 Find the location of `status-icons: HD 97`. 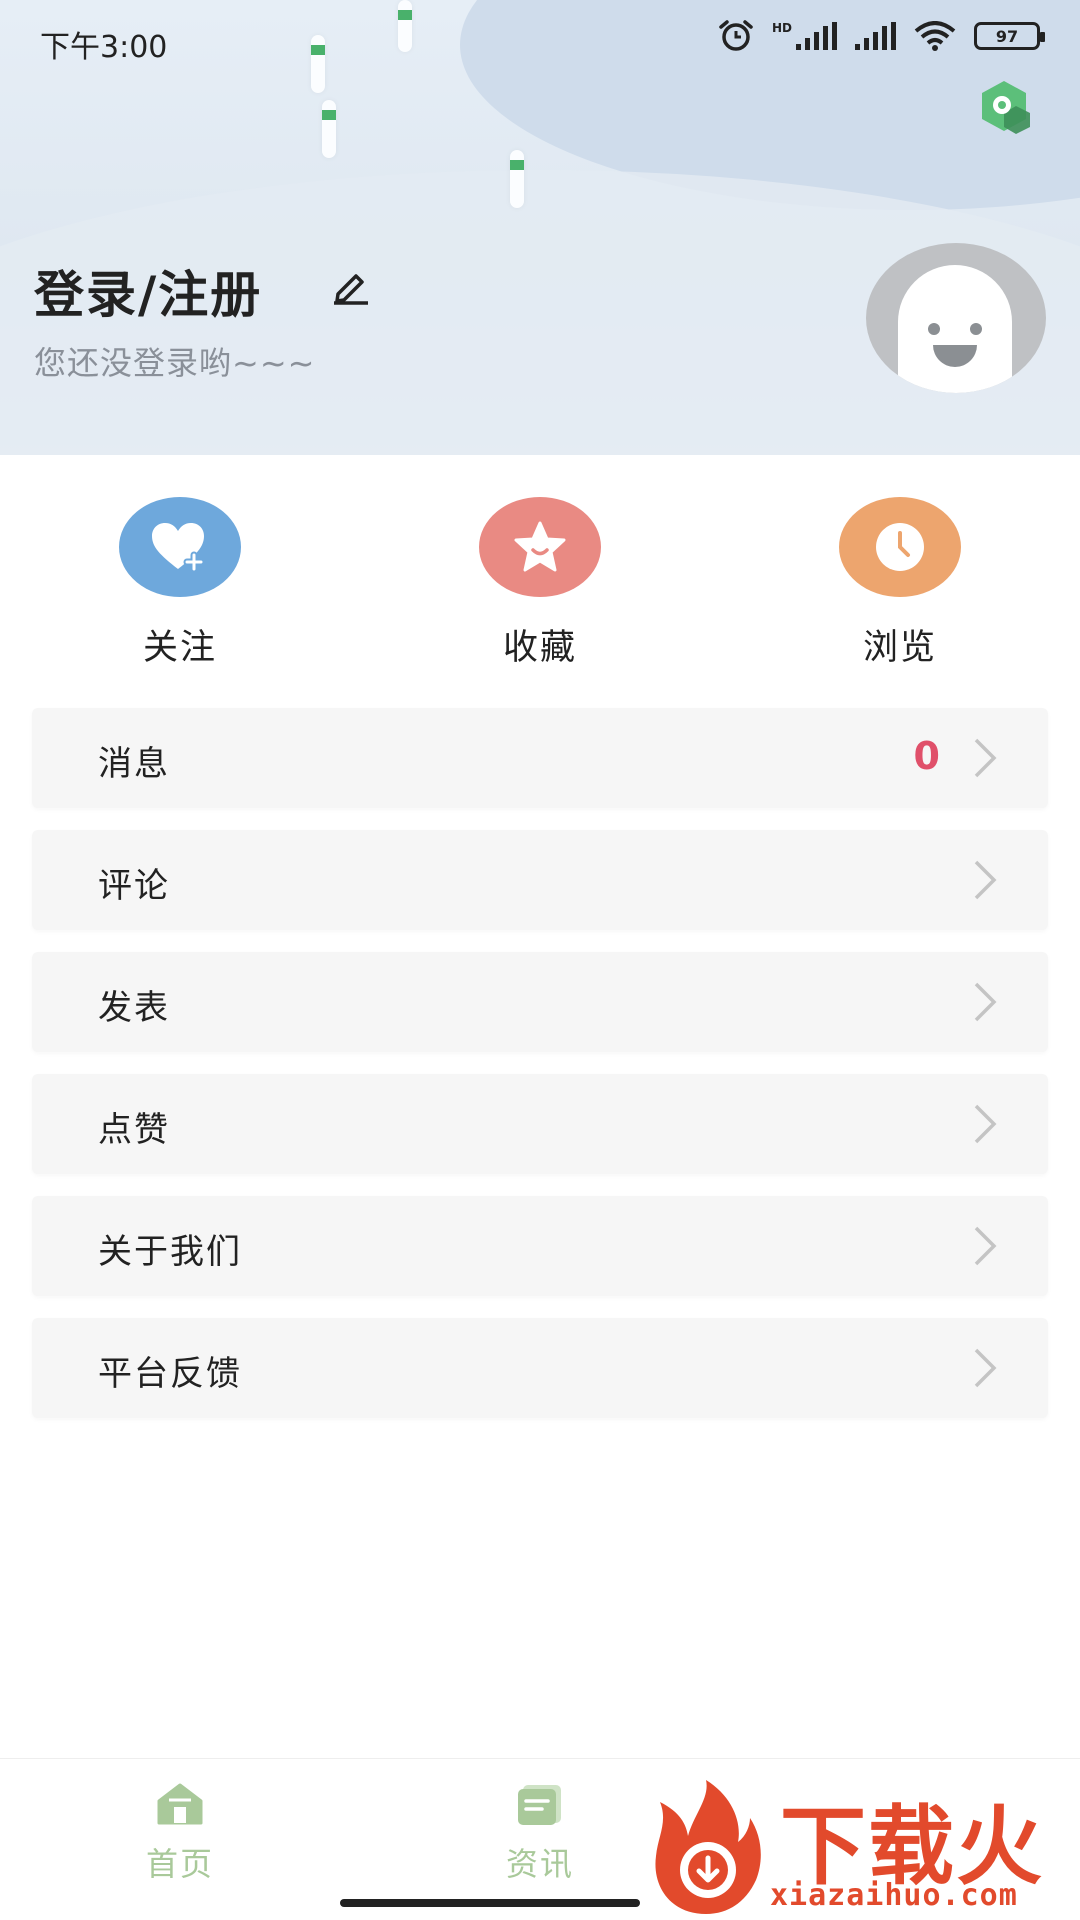

status-icons: HD 97 is located at coordinates (881, 36).